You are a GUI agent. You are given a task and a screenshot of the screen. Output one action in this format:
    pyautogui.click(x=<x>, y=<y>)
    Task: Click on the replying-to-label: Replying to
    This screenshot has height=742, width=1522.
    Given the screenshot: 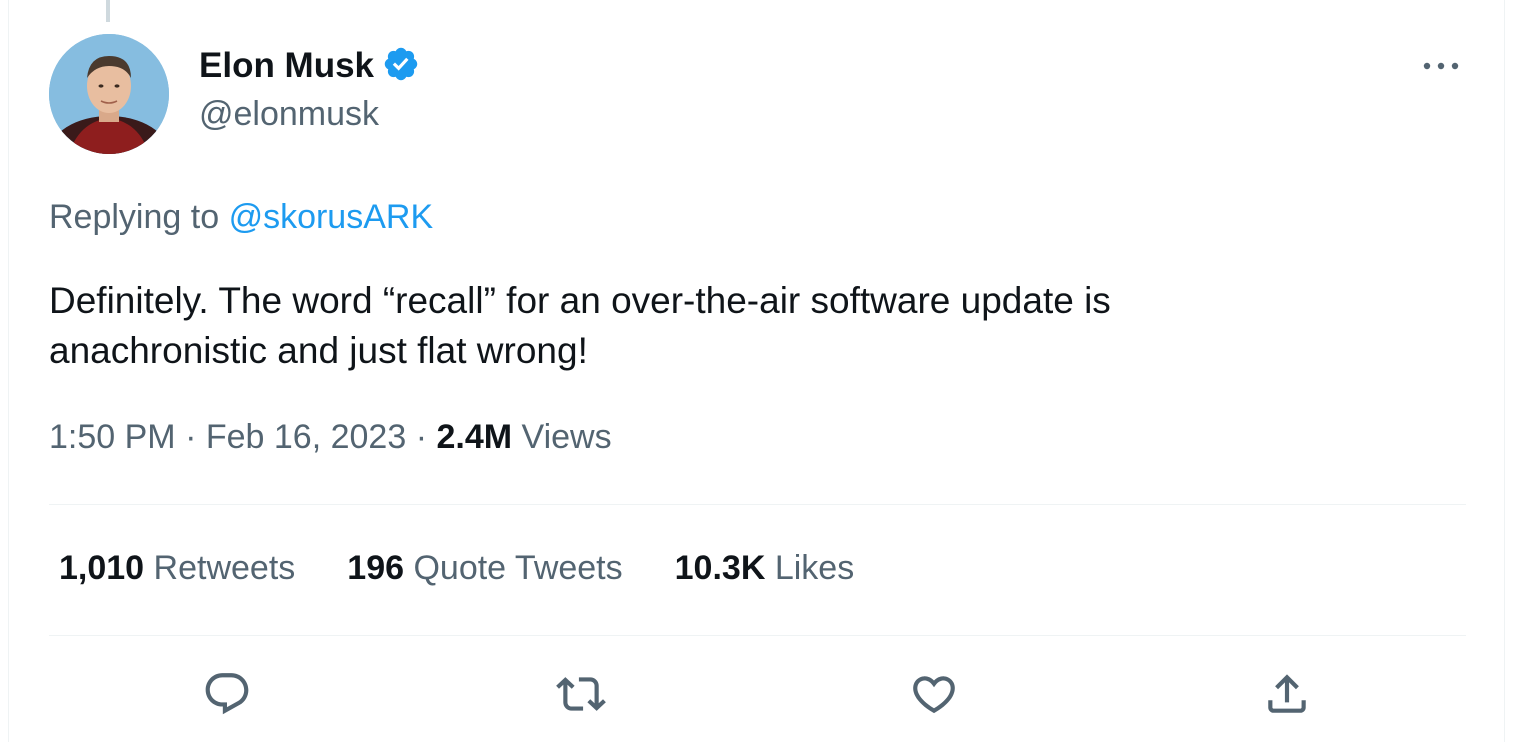 What is the action you would take?
    pyautogui.click(x=134, y=217)
    